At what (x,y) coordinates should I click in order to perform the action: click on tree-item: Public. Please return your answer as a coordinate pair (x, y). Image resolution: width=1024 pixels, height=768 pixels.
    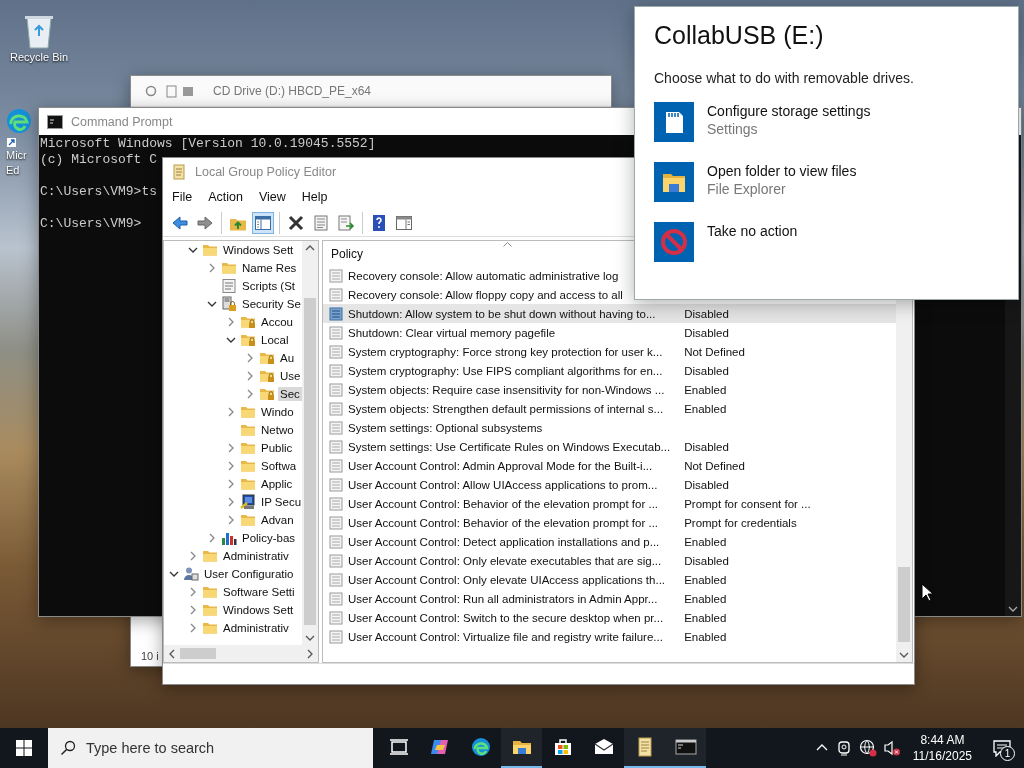
    Looking at the image, I should click on (277, 448).